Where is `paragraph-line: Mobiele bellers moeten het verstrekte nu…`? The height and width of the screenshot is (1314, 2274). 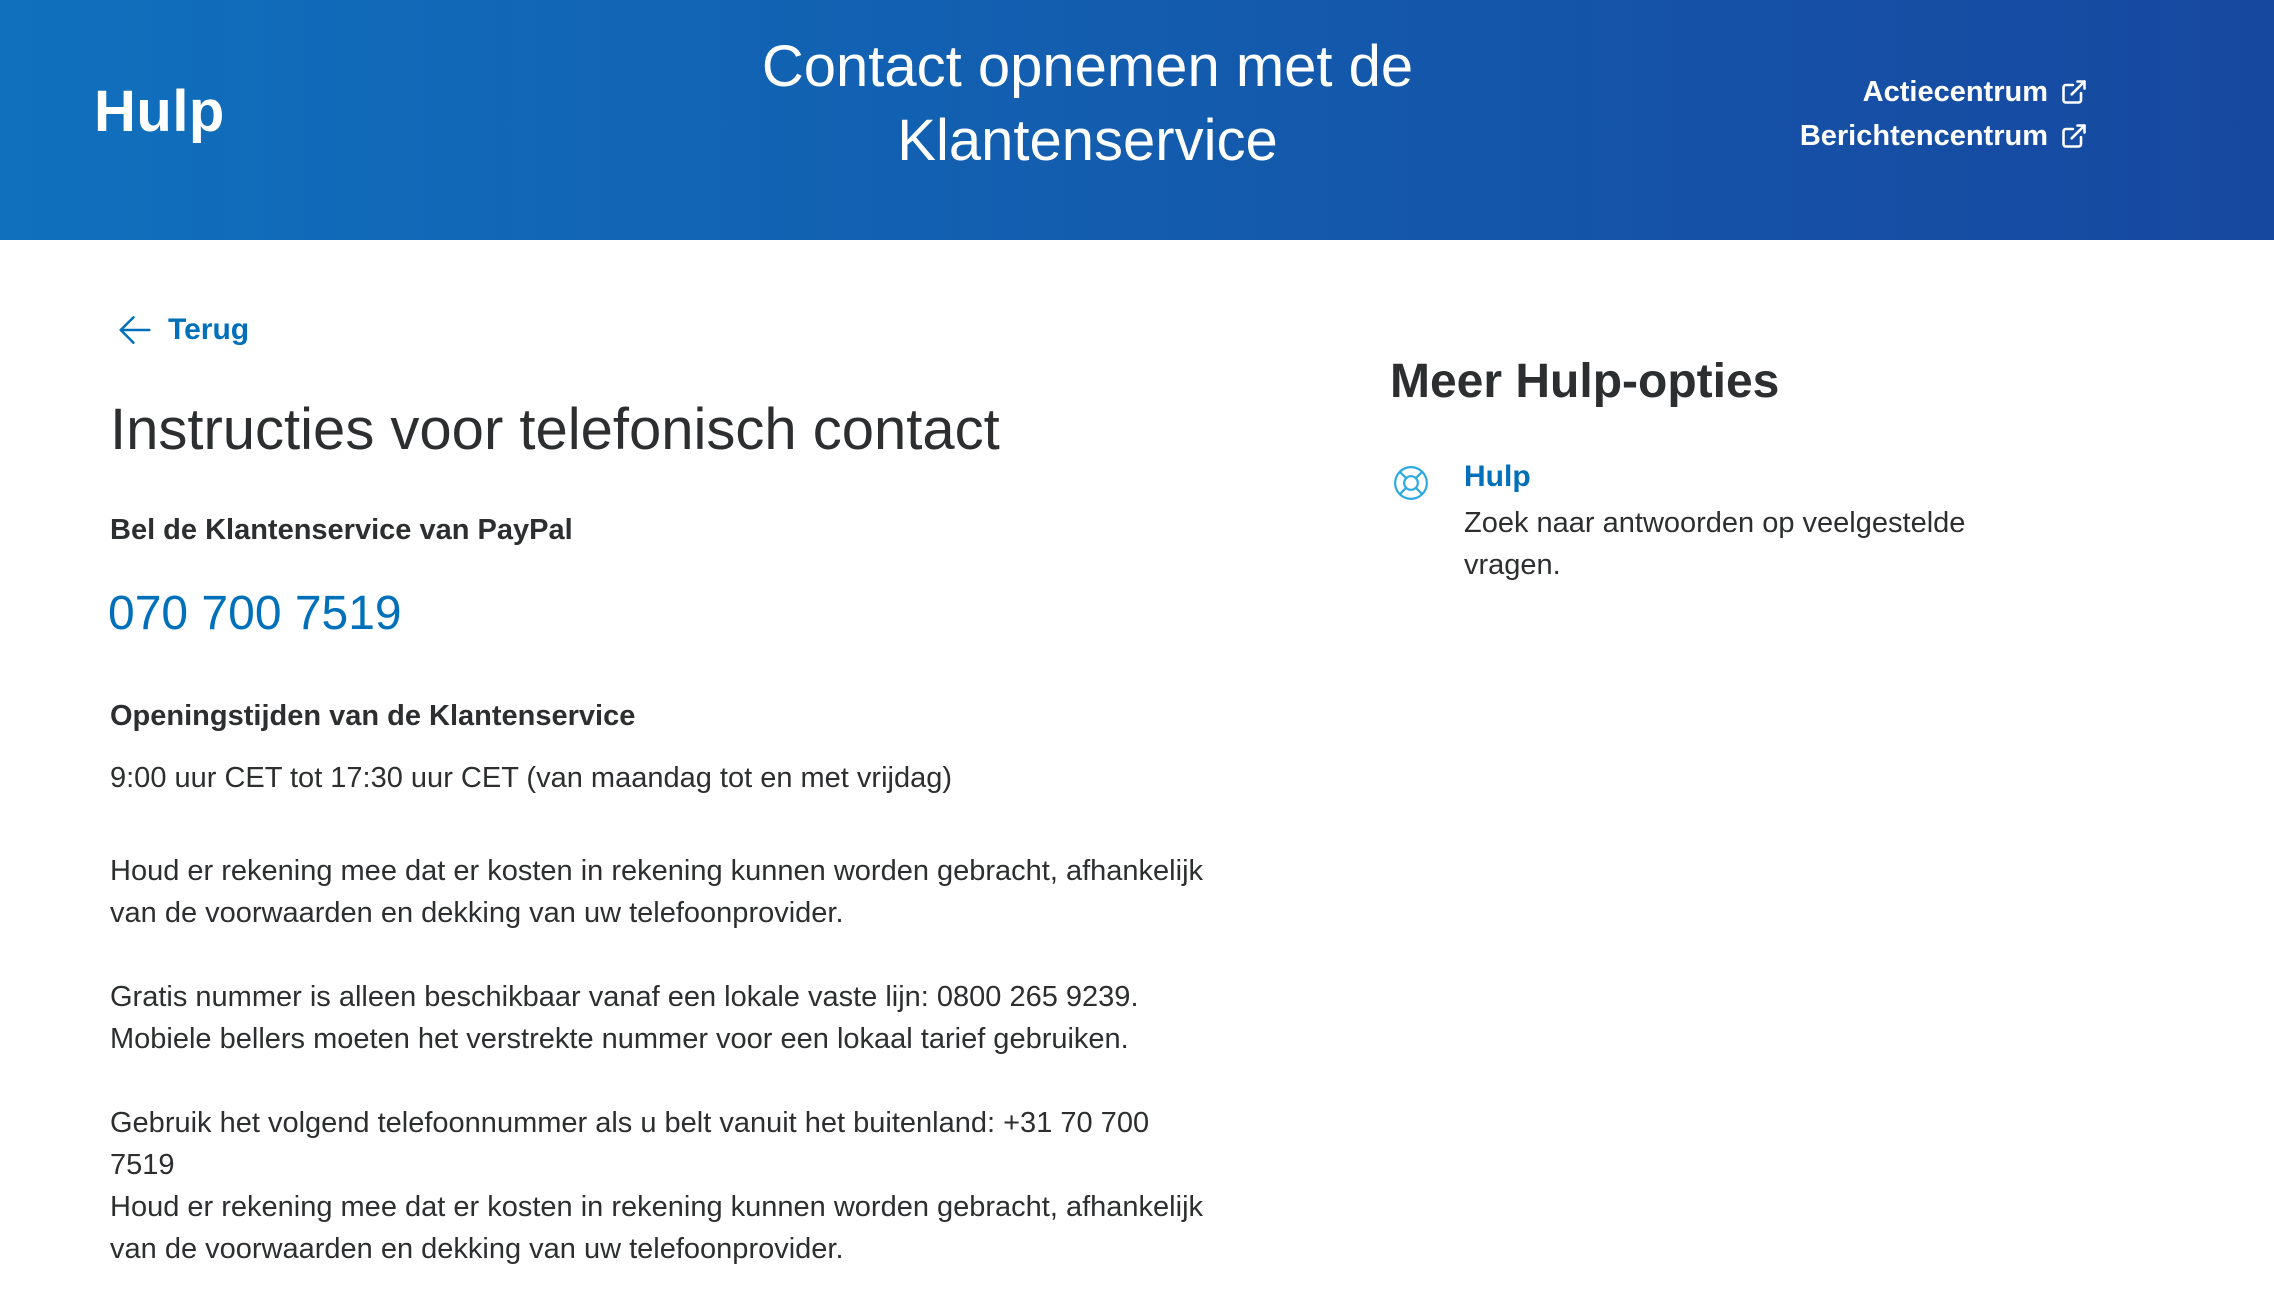
paragraph-line: Mobiele bellers moeten het verstrekte nu… is located at coordinates (619, 1039).